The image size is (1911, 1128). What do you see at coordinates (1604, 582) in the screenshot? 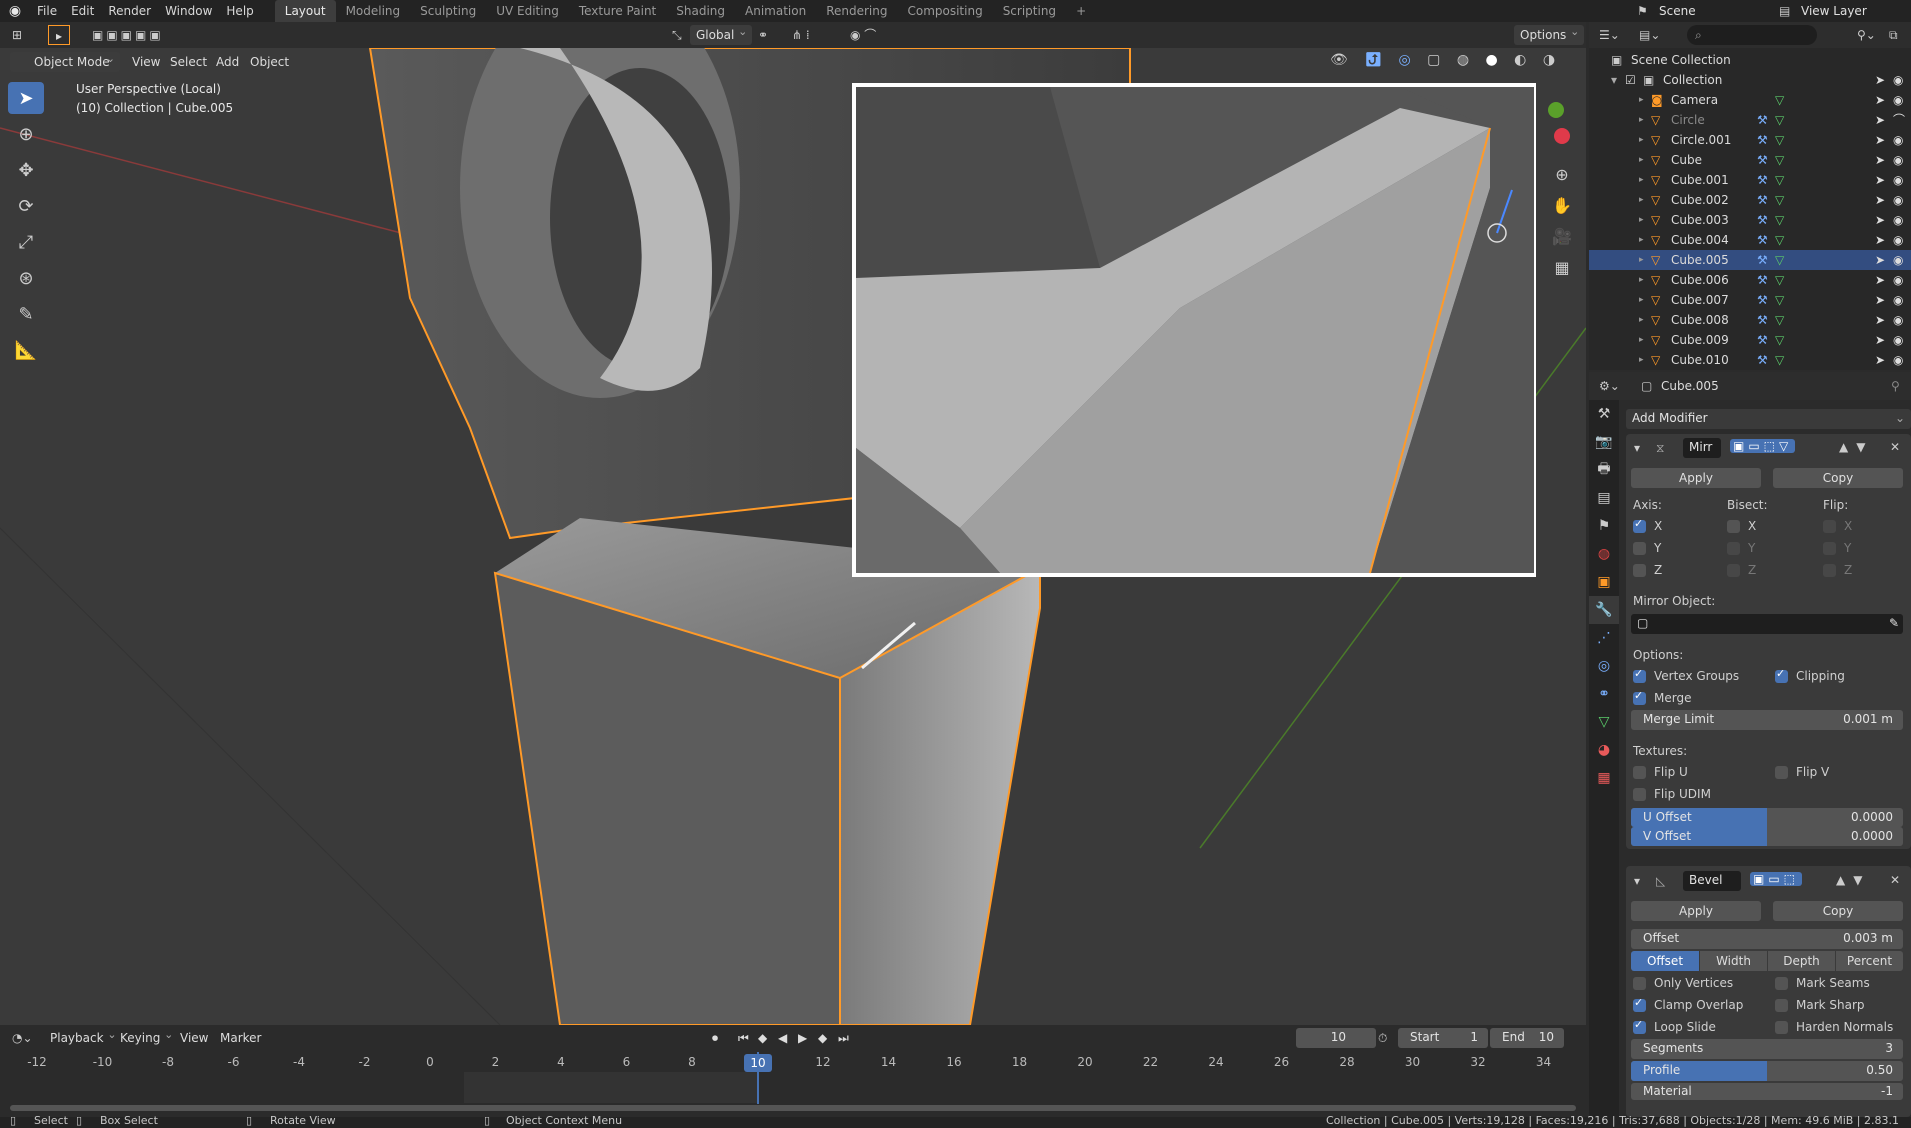
I see `object-tab-icon: ▣` at bounding box center [1604, 582].